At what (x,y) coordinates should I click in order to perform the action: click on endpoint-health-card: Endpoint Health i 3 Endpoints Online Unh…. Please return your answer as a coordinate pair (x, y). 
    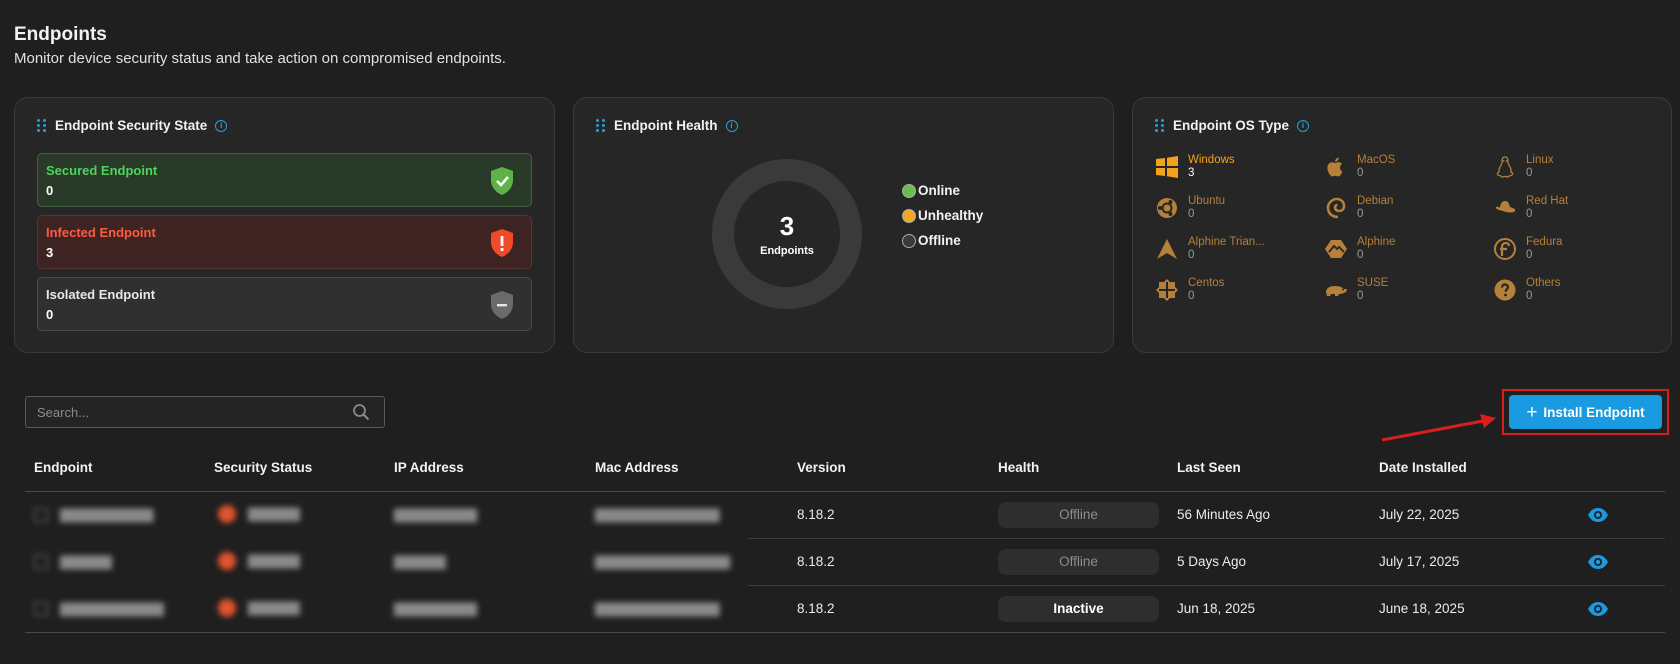
    Looking at the image, I should click on (843, 225).